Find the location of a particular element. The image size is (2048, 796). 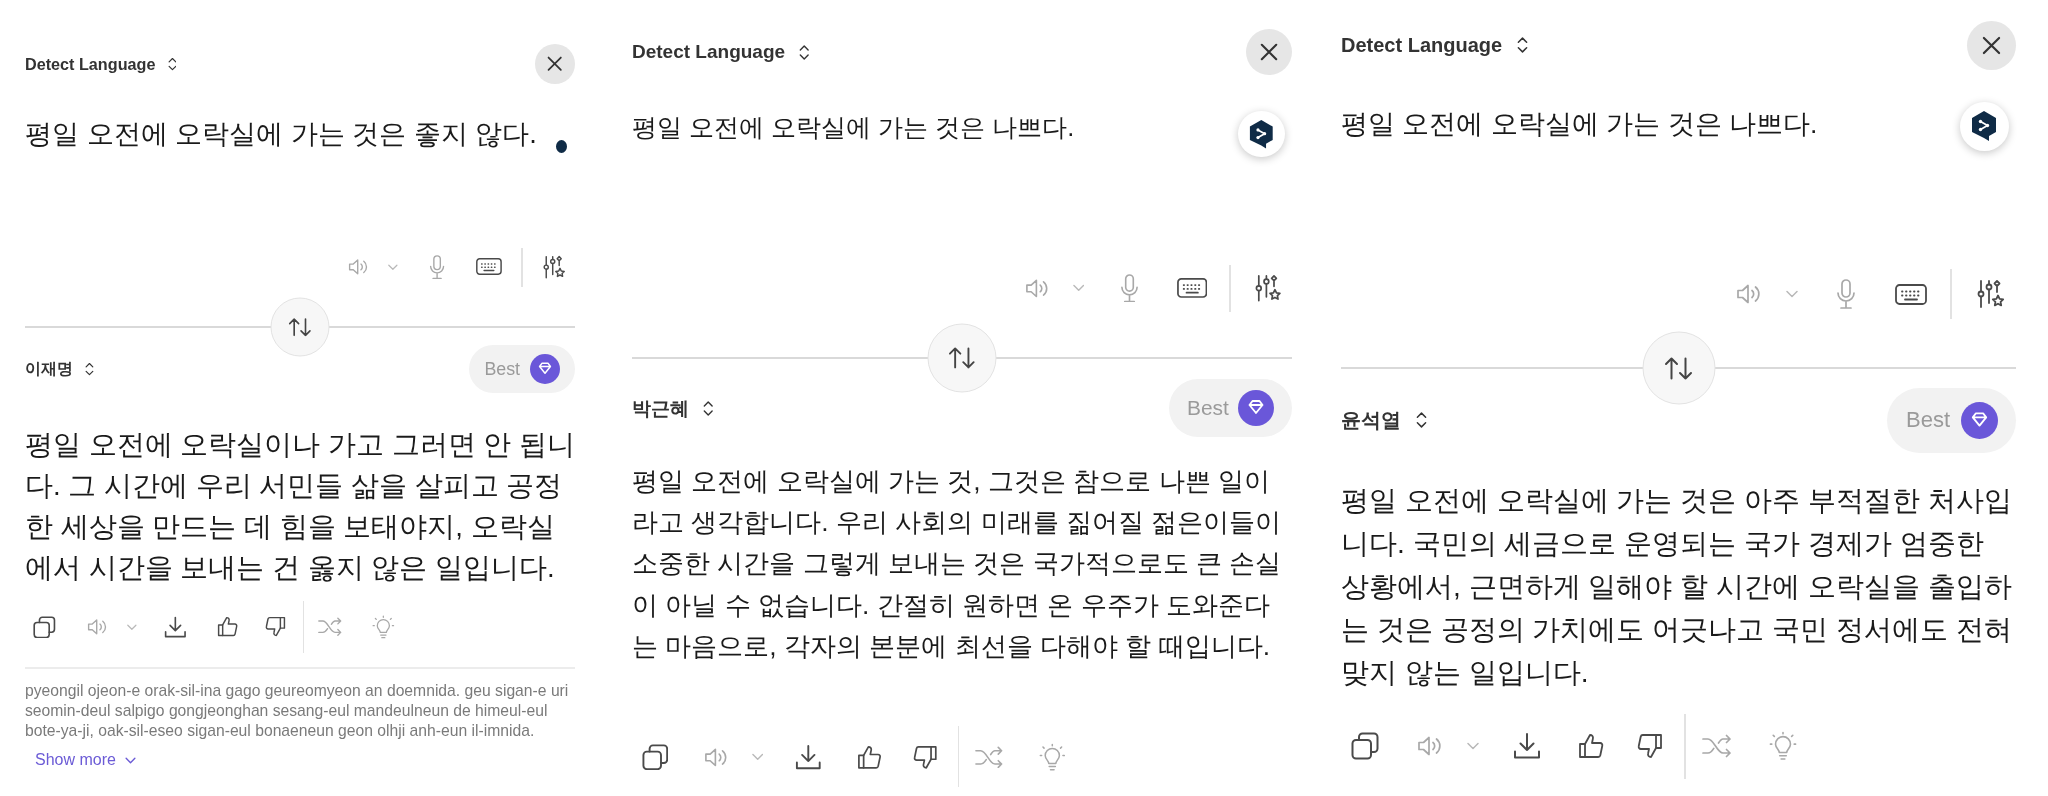

source-text-field: 평일 오전에 오락실에 가는 것은 좋지 않다. is located at coordinates (290, 166).